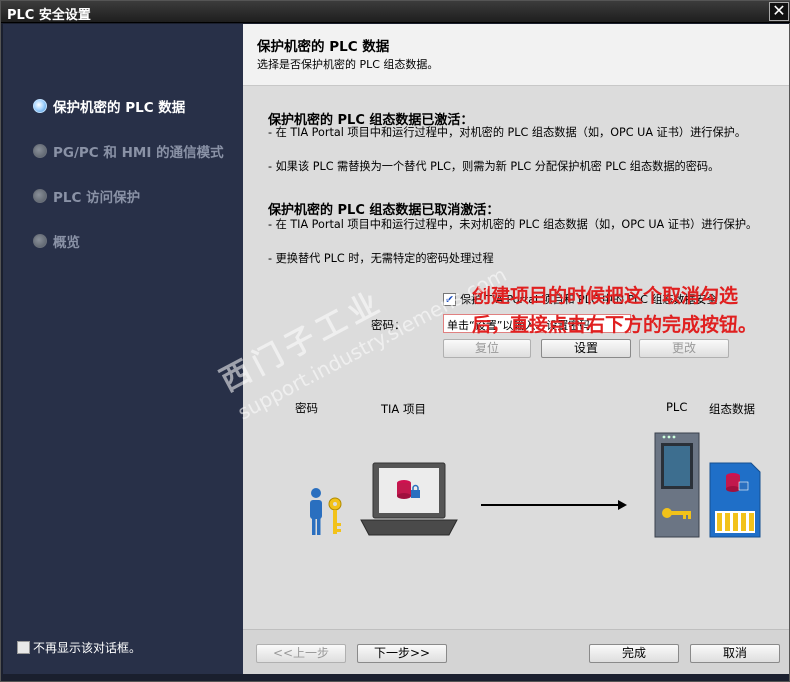  I want to click on window-title: PLC 安全设置, so click(49, 15).